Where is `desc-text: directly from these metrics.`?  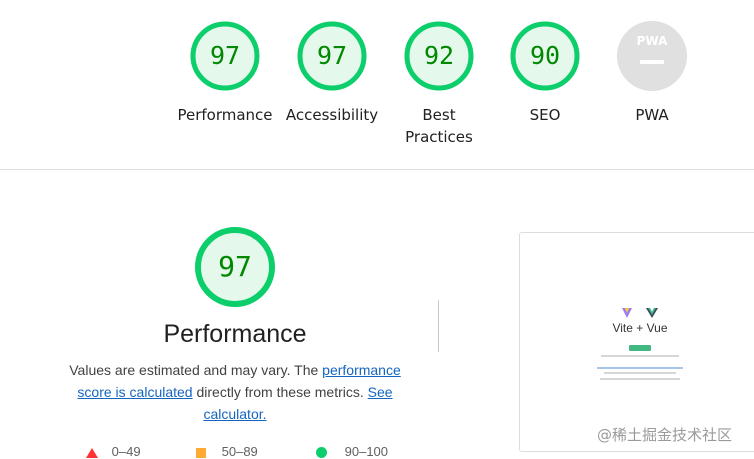 desc-text: directly from these metrics. is located at coordinates (280, 392).